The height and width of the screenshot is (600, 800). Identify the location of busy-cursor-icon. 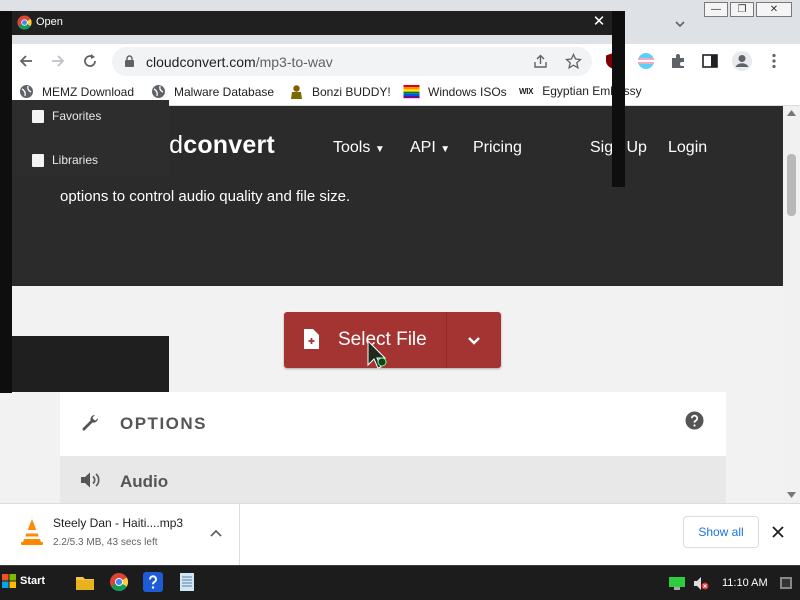
(377, 354).